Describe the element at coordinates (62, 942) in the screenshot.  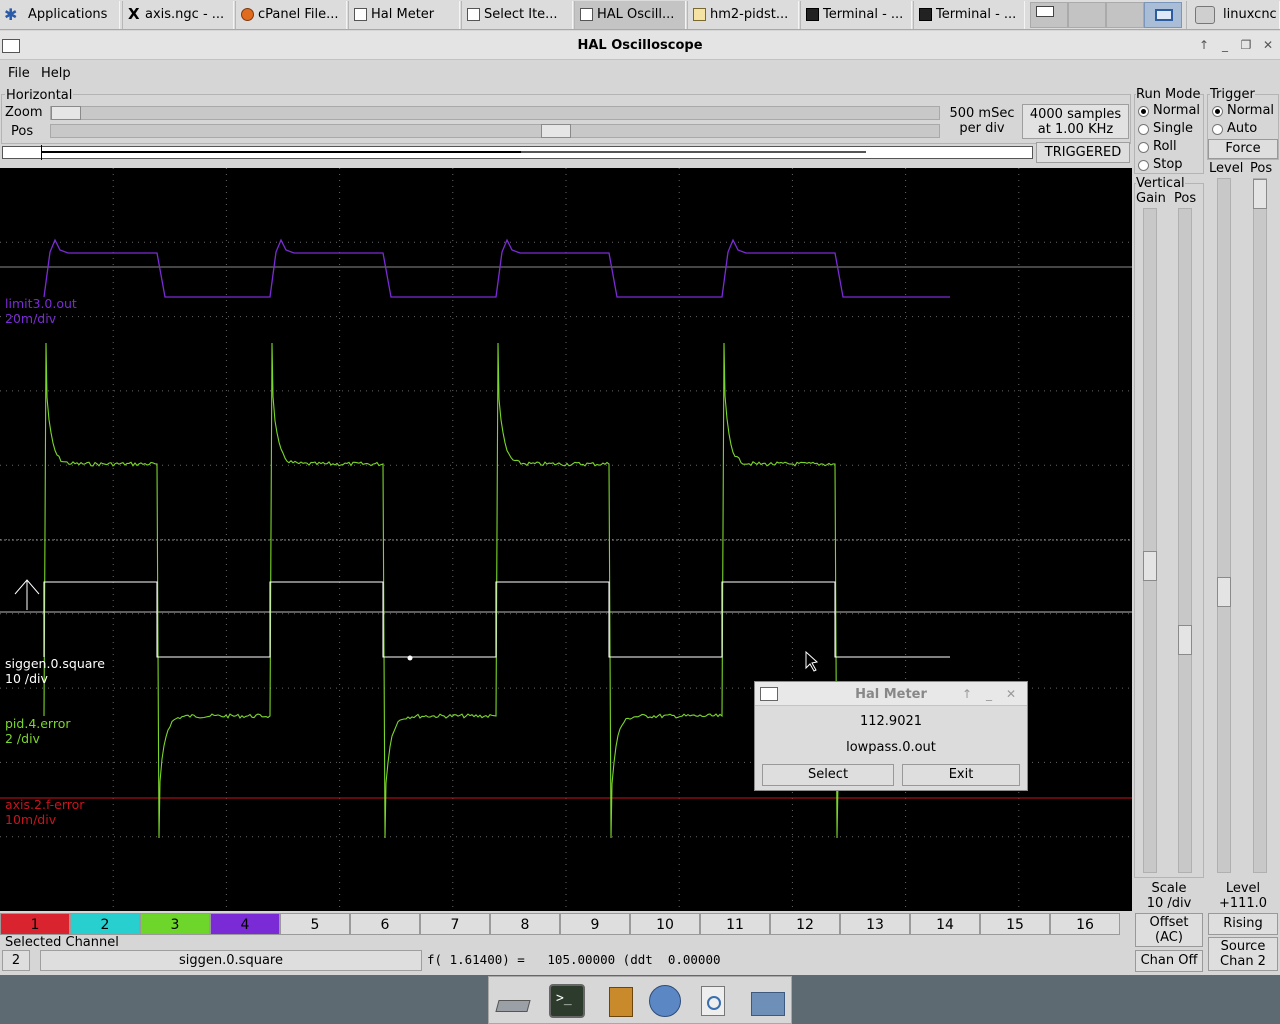
I see `selected-channel-title: Selected Channel` at that location.